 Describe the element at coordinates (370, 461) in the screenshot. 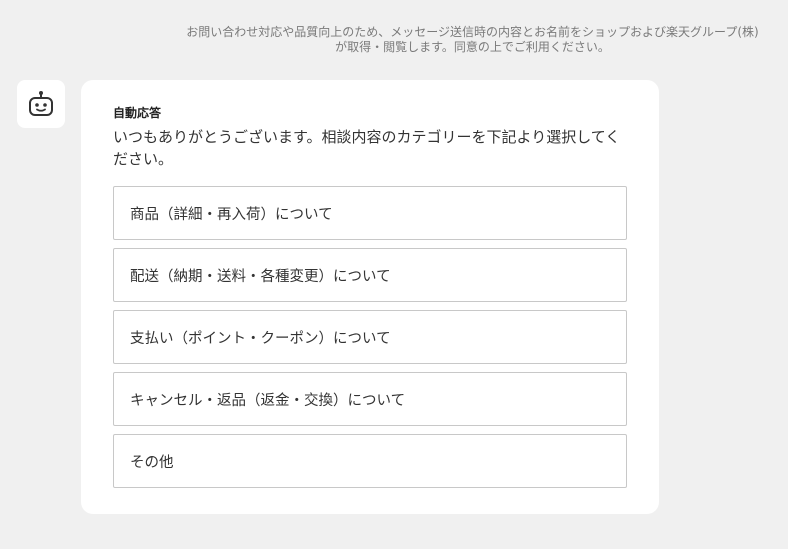

I see `option-other: その他` at that location.